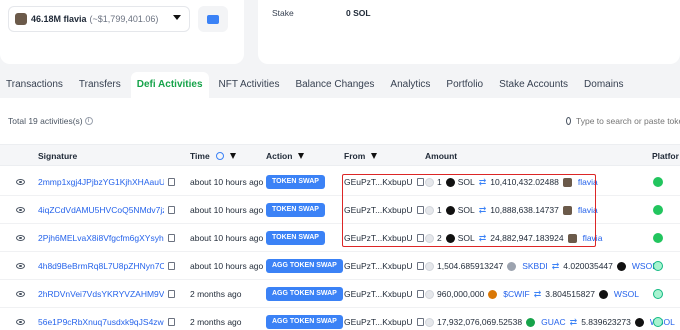 The height and width of the screenshot is (330, 680). I want to click on col-from: From, so click(361, 156).